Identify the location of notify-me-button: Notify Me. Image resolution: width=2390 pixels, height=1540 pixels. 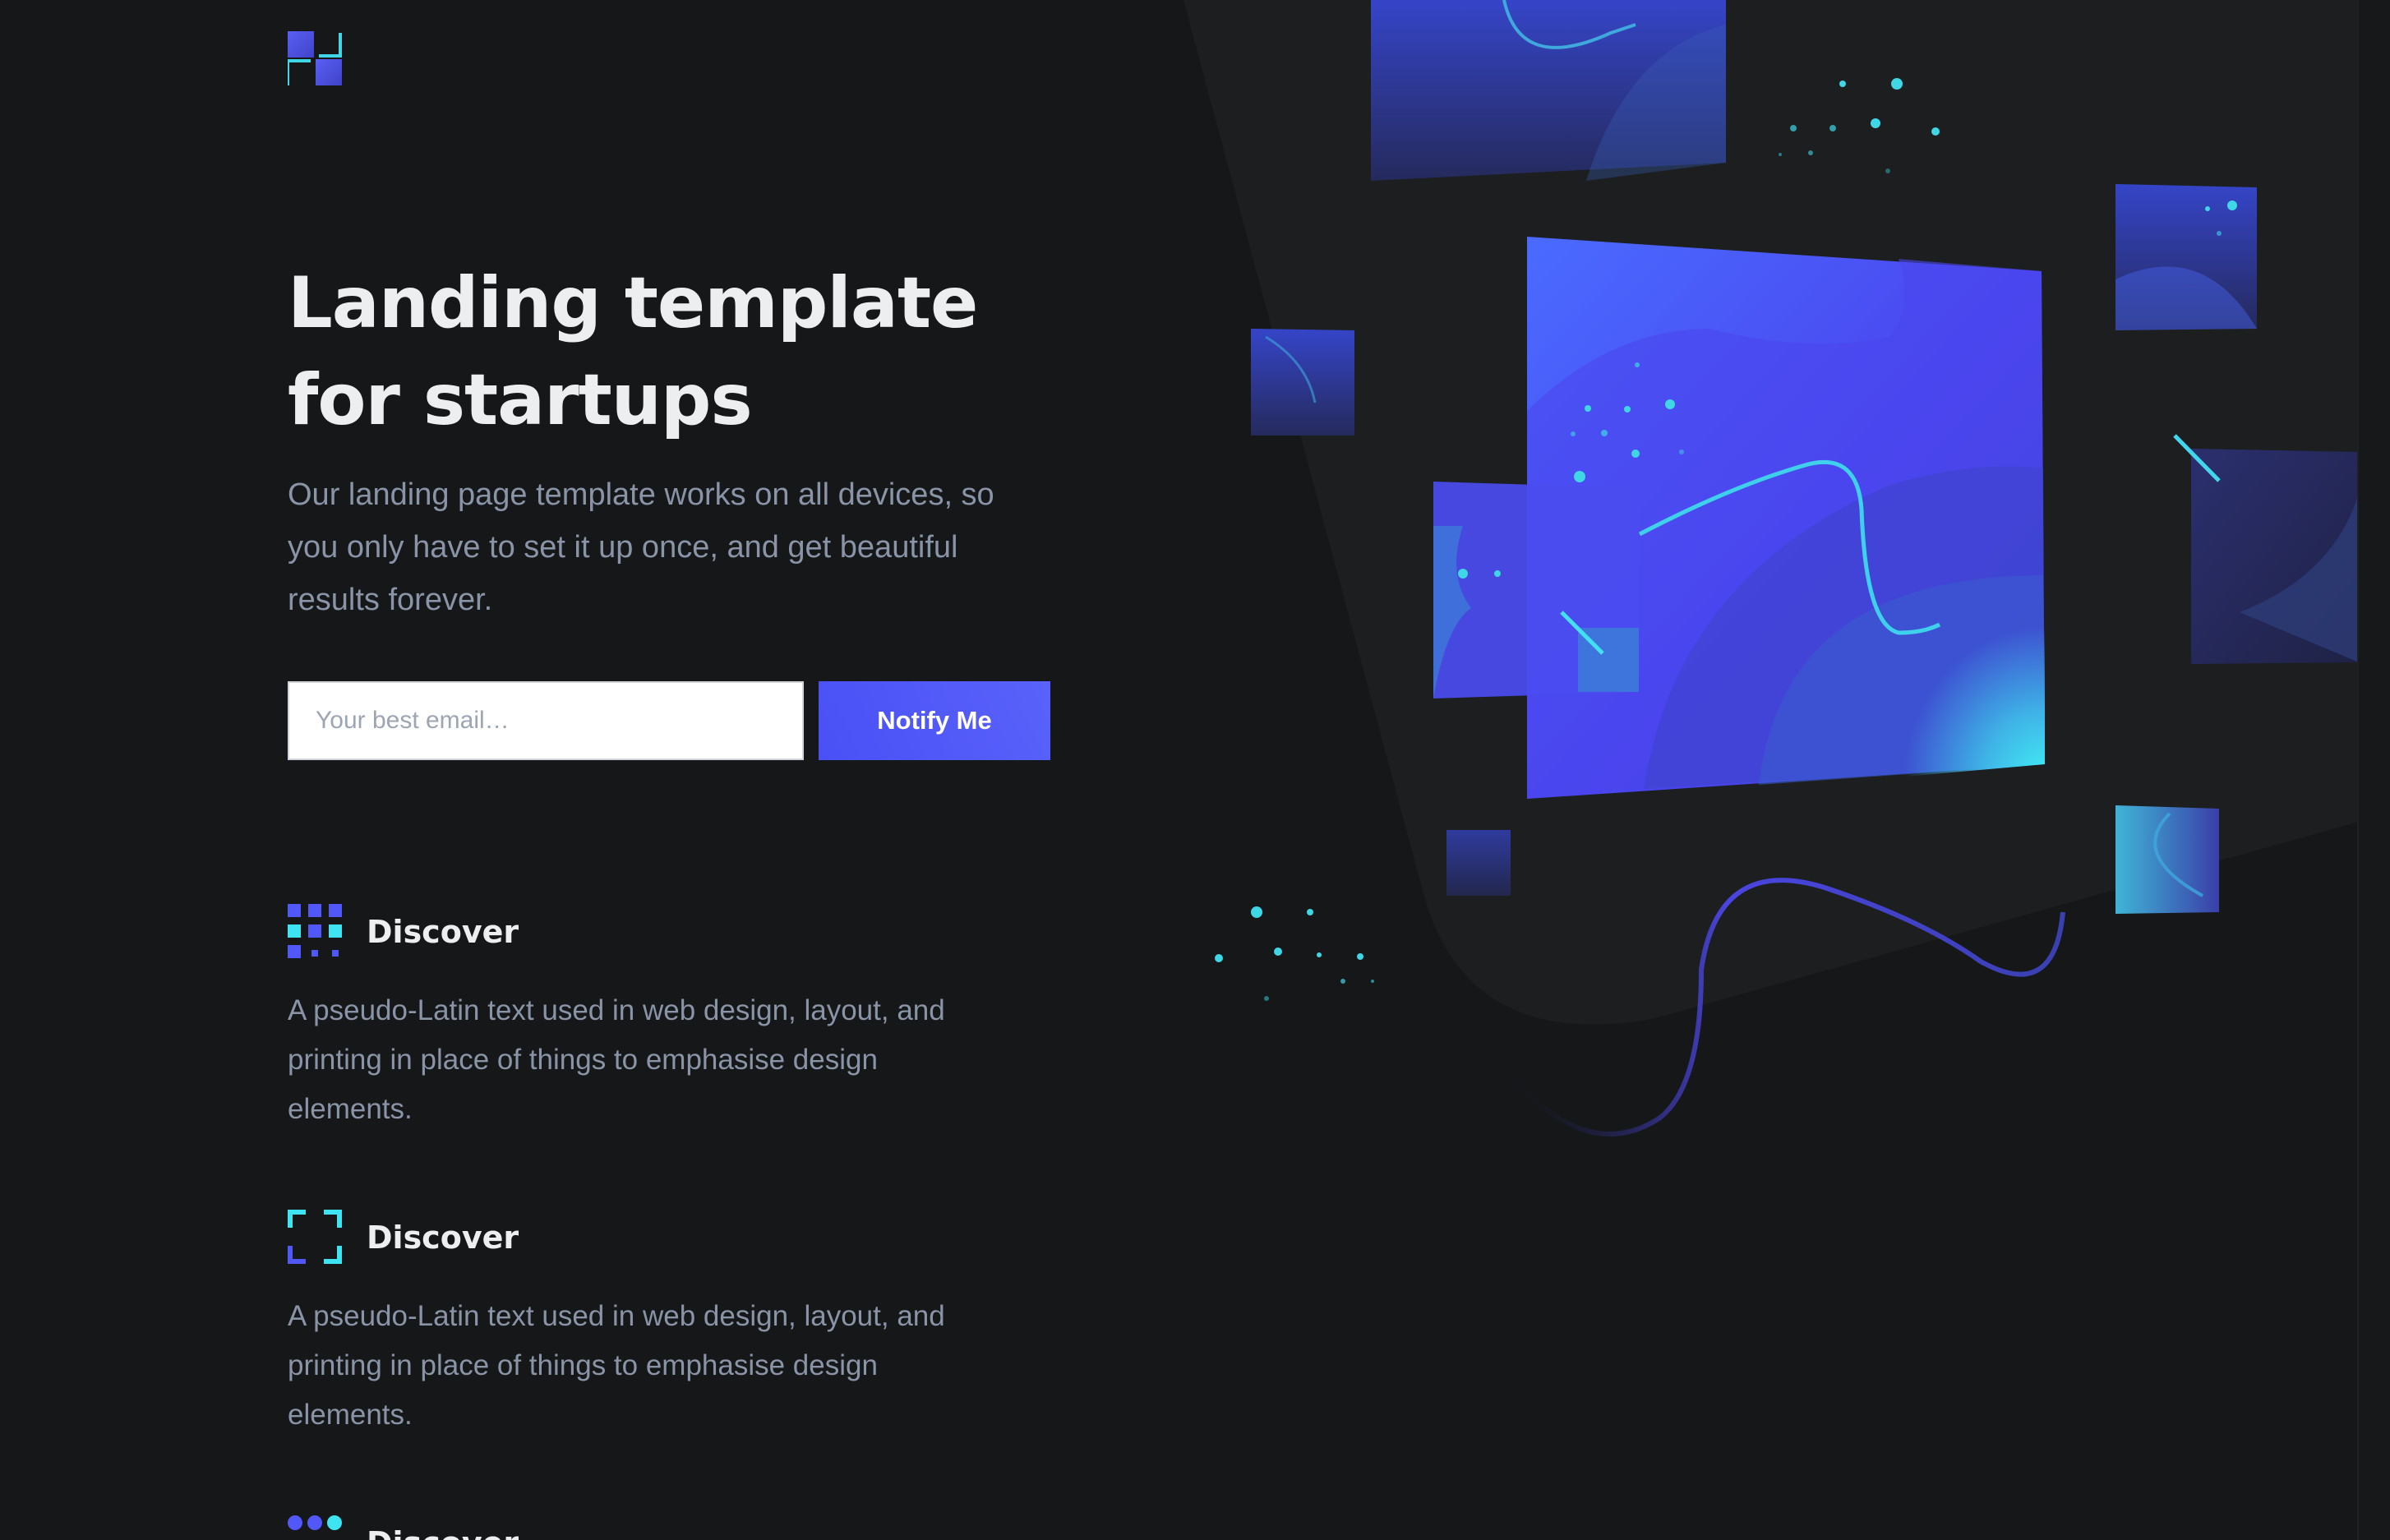
(934, 720).